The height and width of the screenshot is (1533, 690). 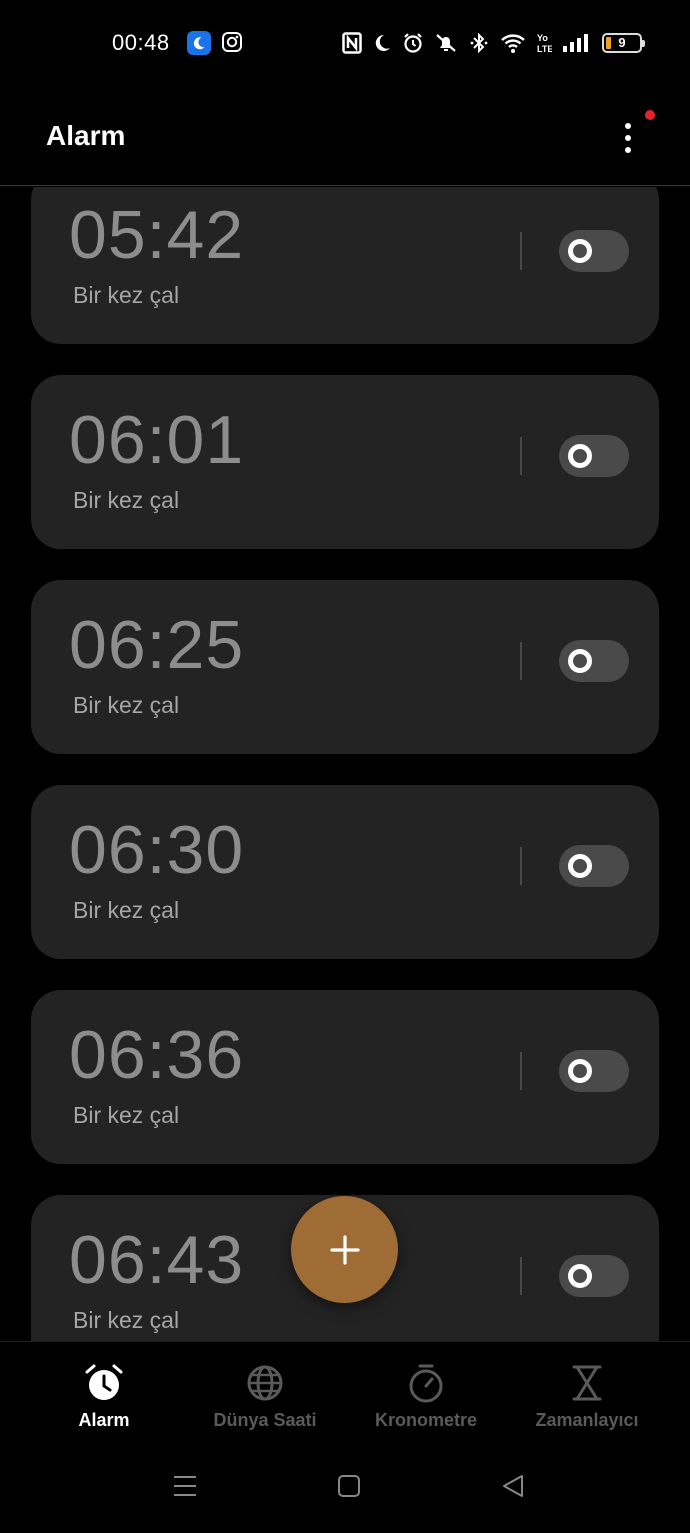 I want to click on instagram-icon, so click(x=232, y=42).